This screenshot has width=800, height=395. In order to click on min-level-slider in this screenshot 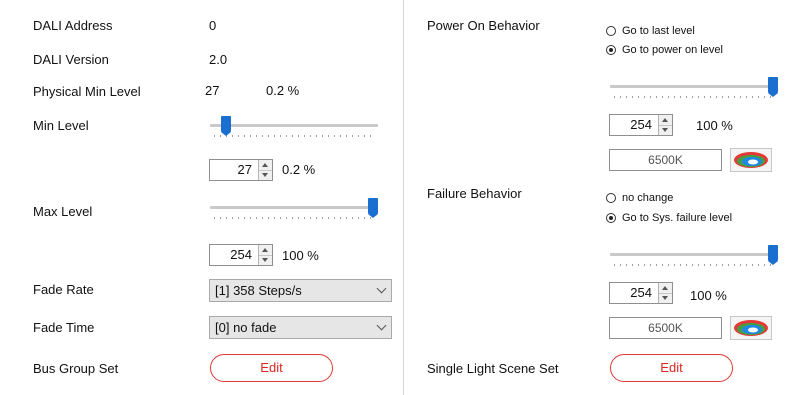, I will do `click(294, 128)`.